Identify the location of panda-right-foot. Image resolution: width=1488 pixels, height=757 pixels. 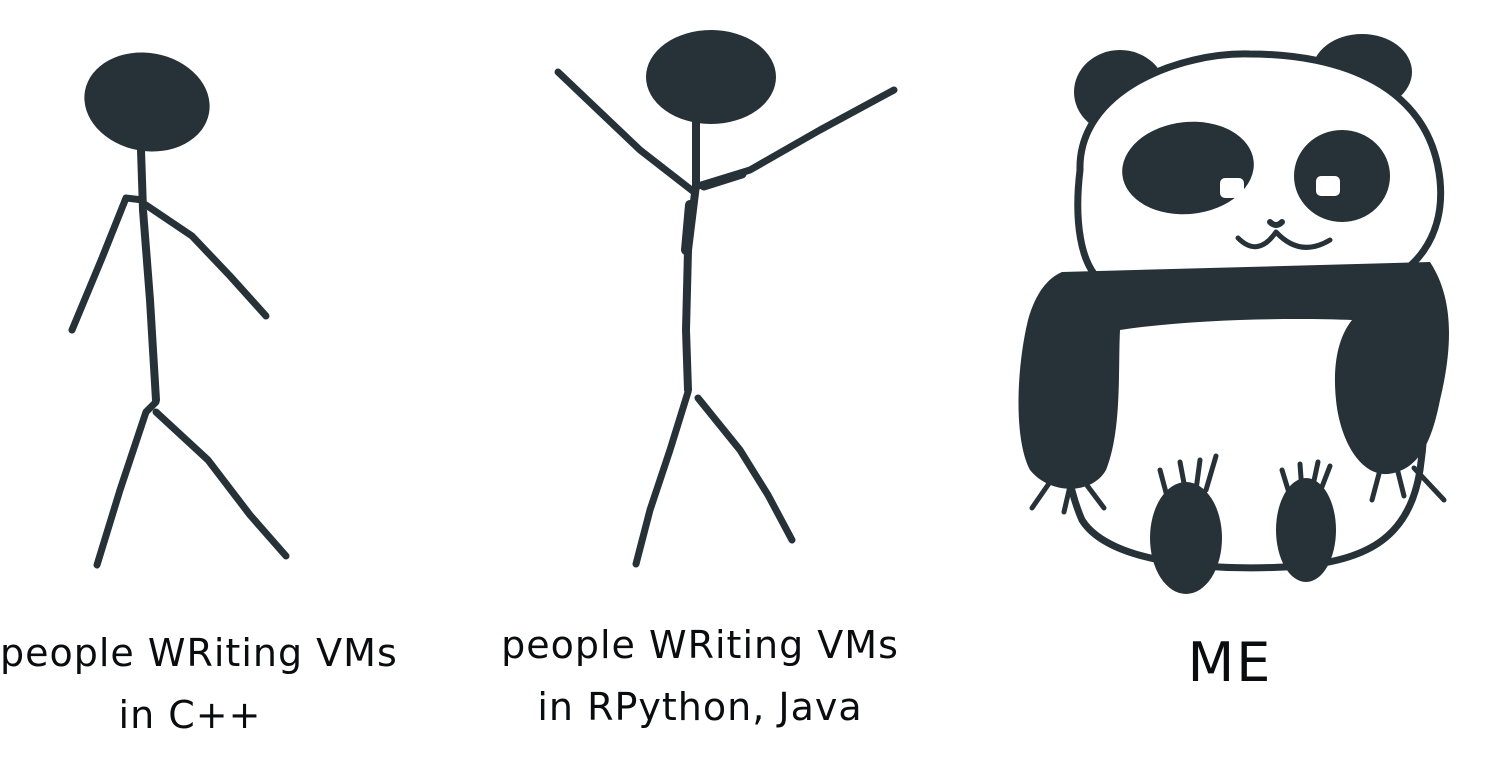
(1306, 530).